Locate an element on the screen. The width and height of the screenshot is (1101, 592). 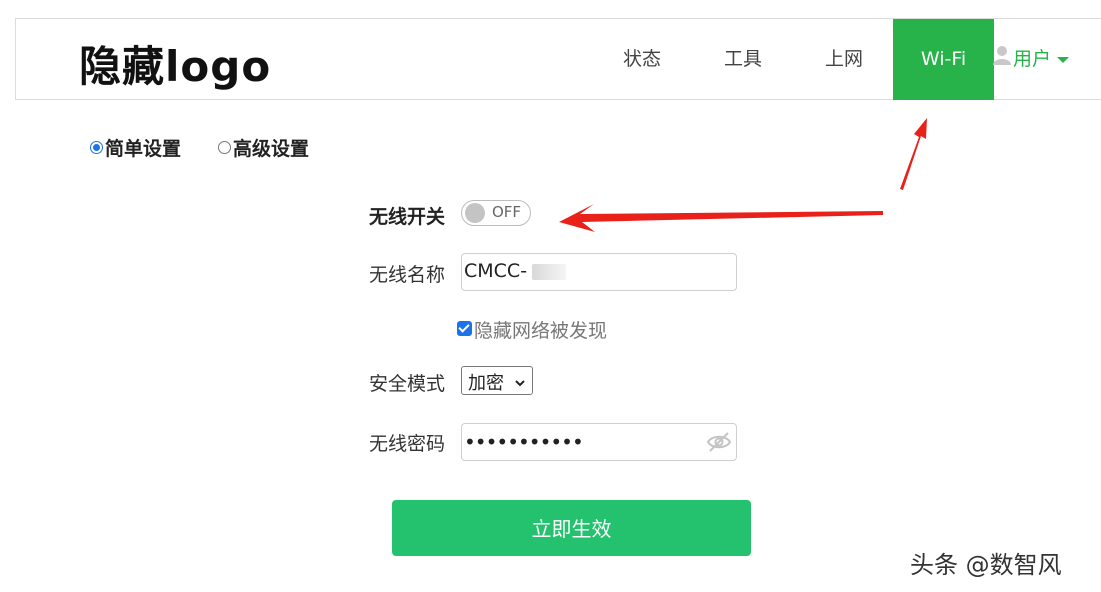
security-mode-value: 加密 is located at coordinates (486, 383).